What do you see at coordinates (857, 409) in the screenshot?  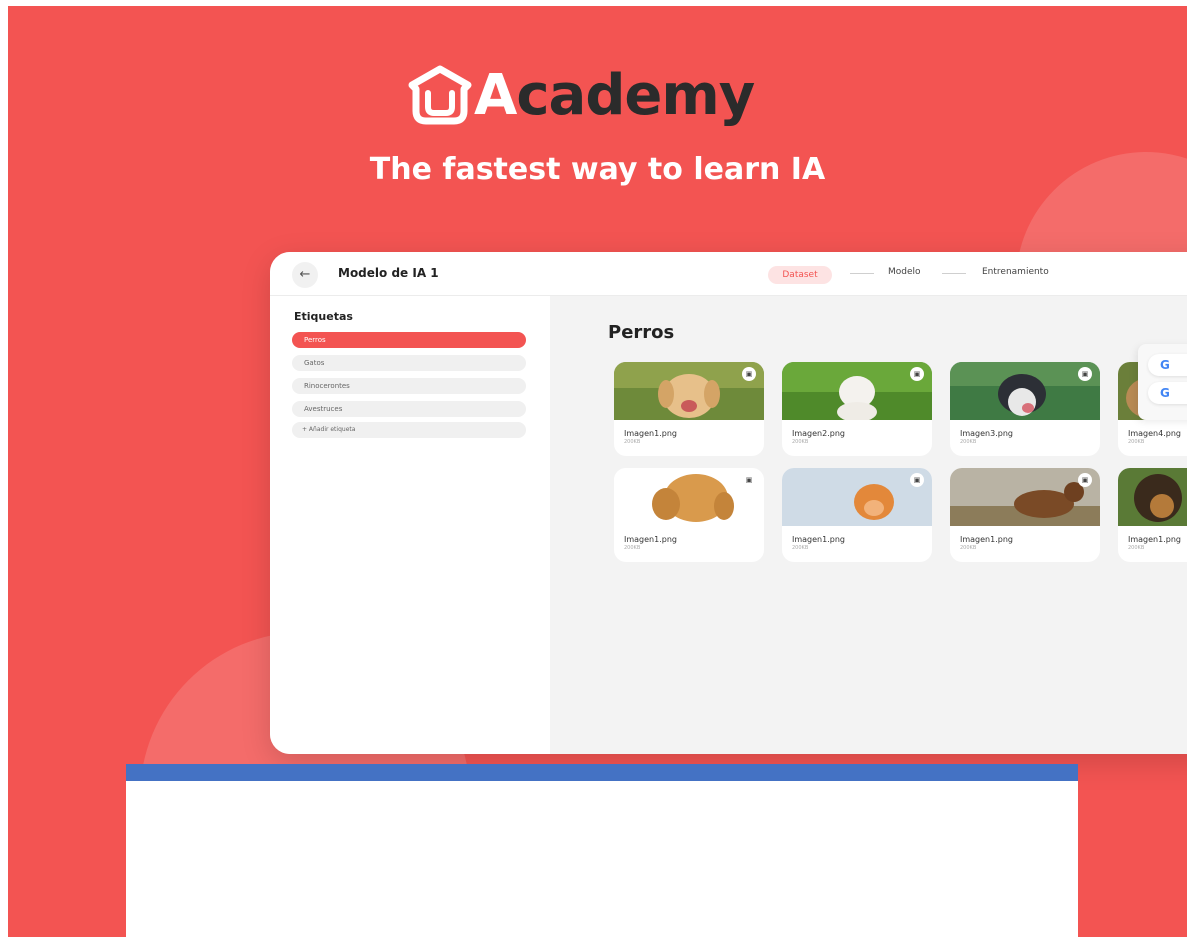 I see `image-card: ▣ Imagen2.png 200KB` at bounding box center [857, 409].